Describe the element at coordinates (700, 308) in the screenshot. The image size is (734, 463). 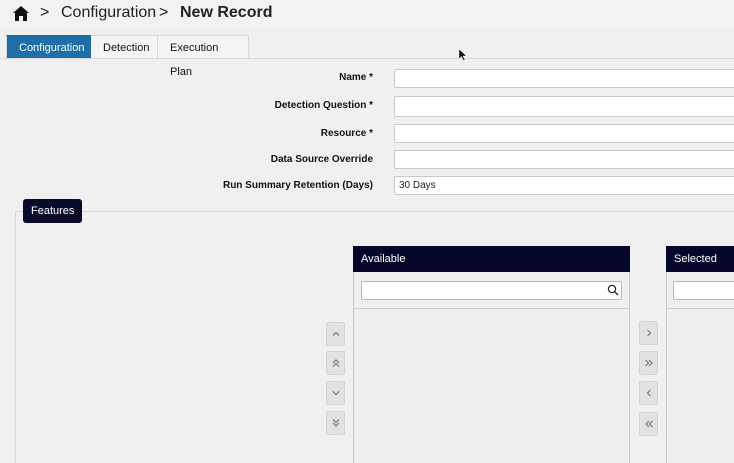
I see `selected-list-divider` at that location.